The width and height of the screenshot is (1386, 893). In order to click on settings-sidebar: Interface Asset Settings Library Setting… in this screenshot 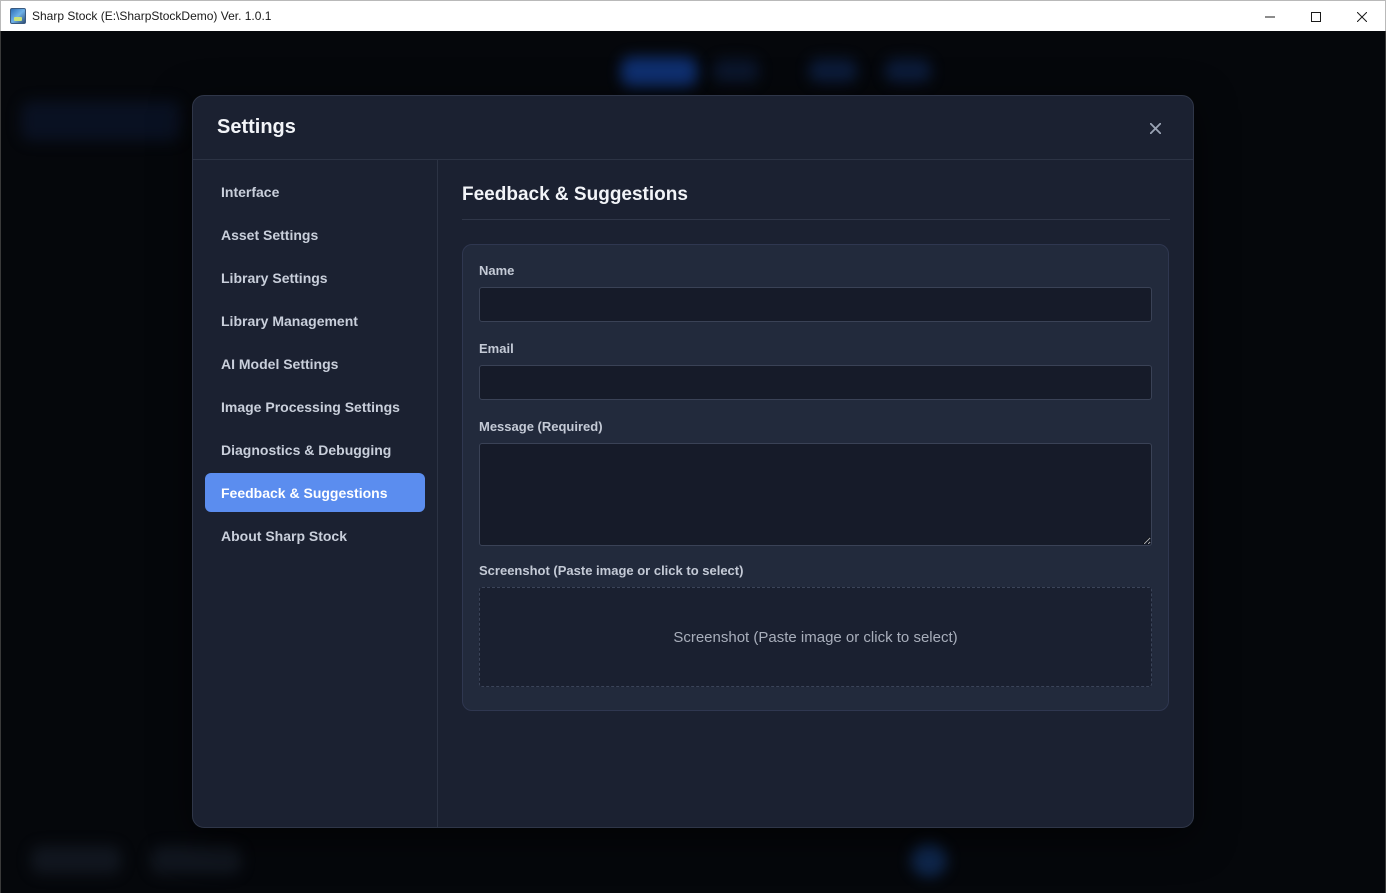, I will do `click(315, 493)`.